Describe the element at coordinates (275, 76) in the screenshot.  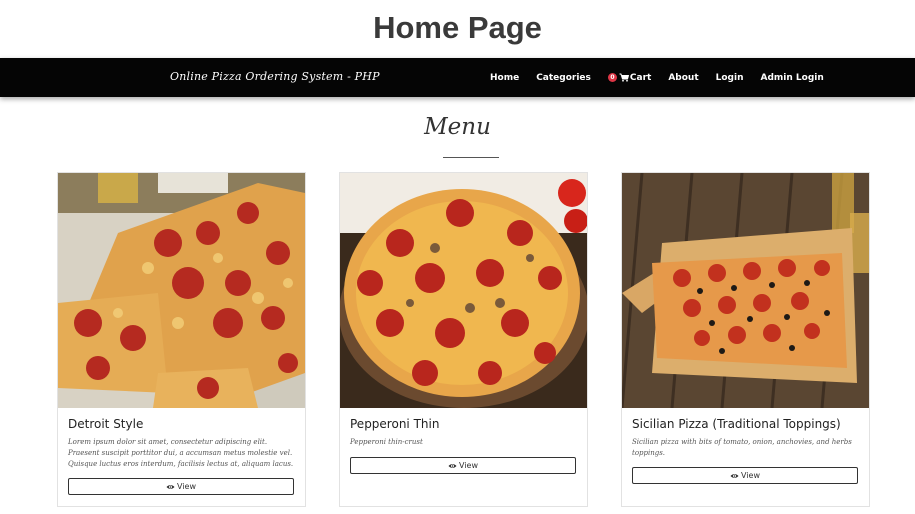
I see `brand-link: Online Pizza Ordering System - PHP` at that location.